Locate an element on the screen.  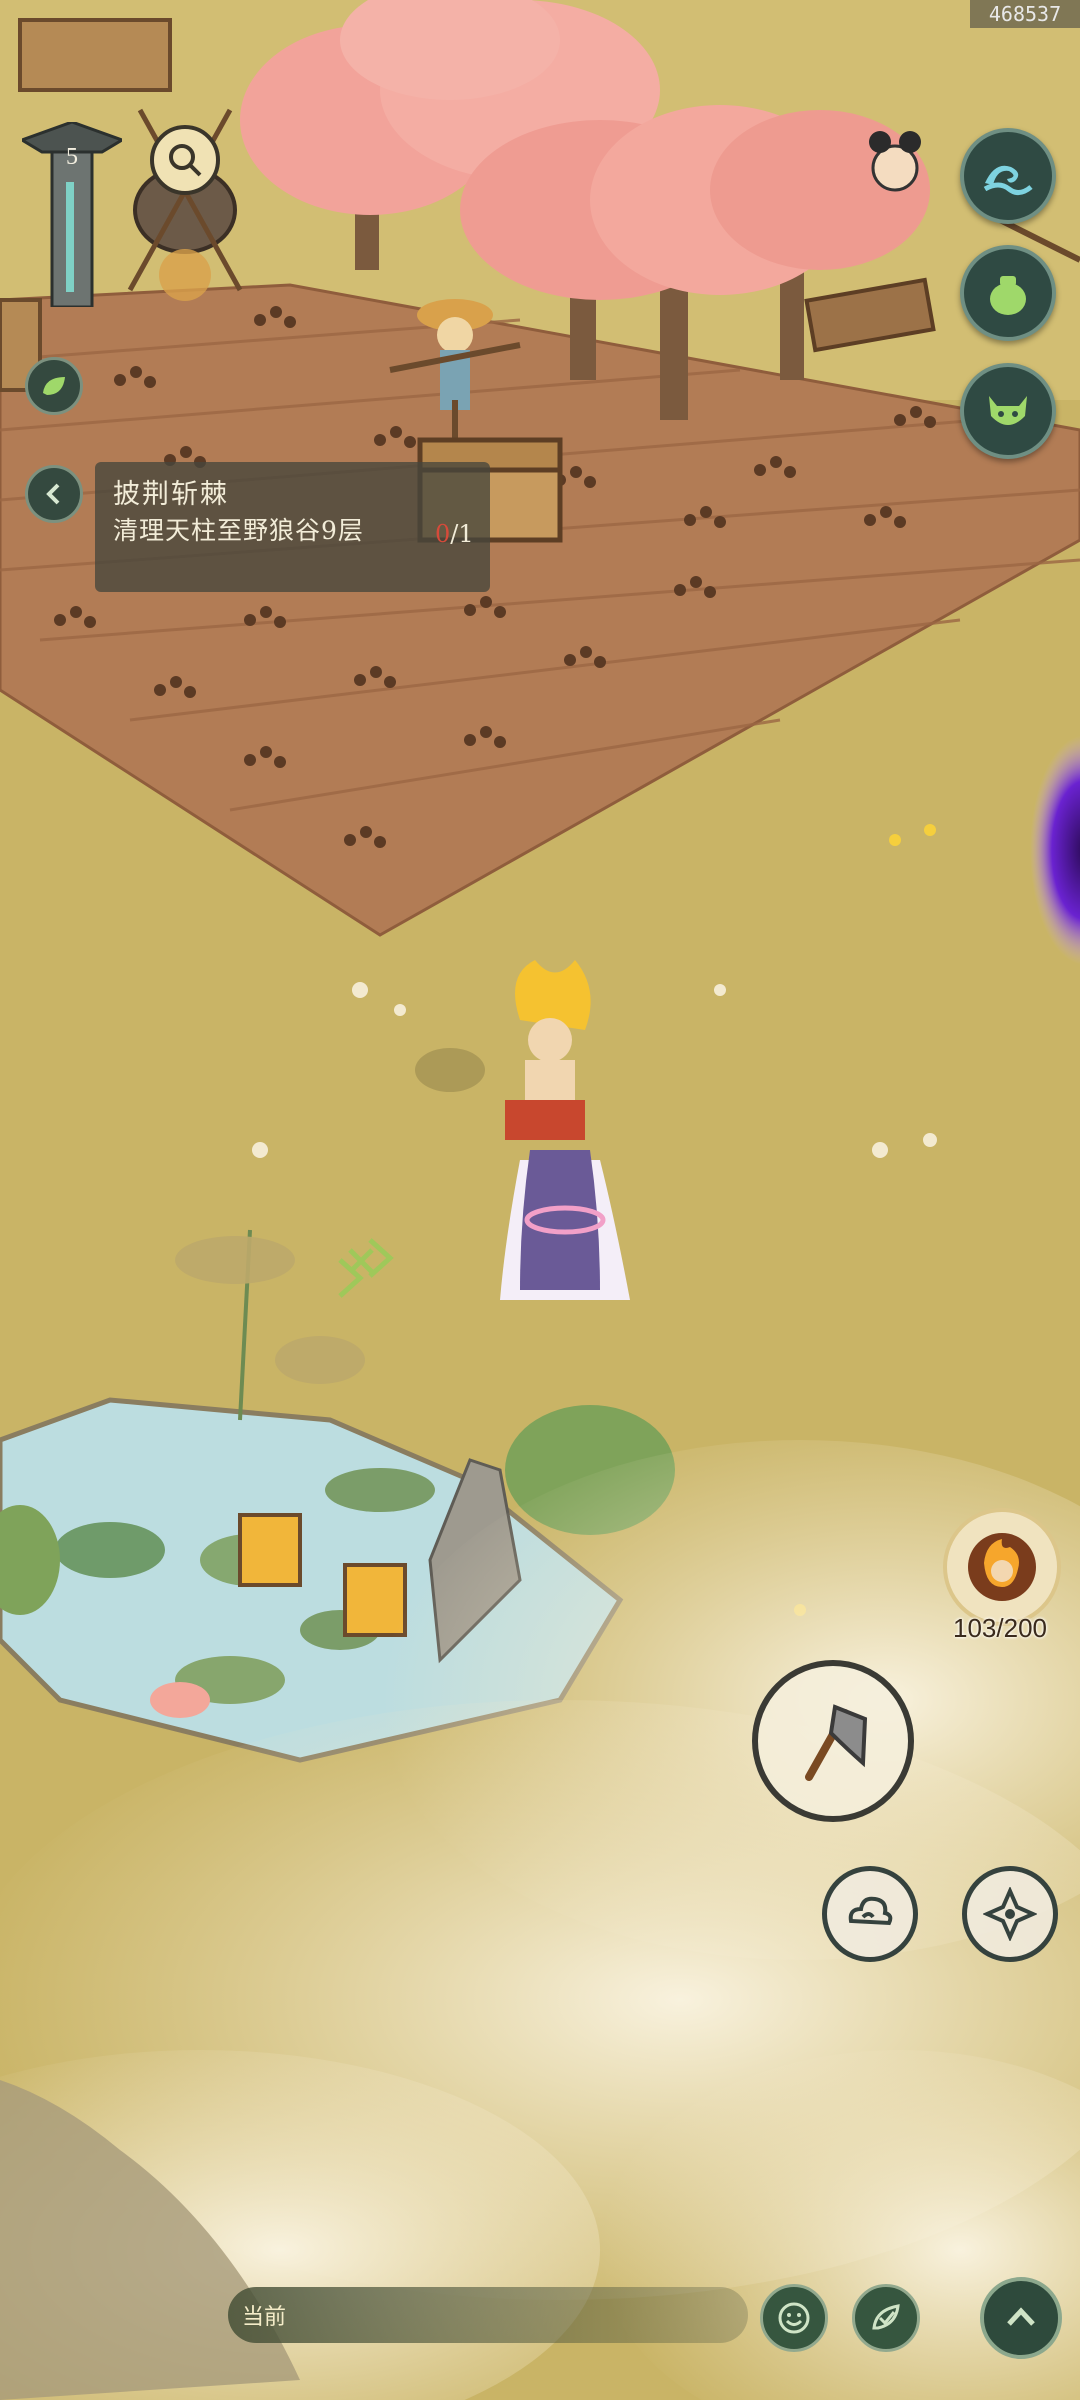
smile-emote-icon is located at coordinates (794, 2318).